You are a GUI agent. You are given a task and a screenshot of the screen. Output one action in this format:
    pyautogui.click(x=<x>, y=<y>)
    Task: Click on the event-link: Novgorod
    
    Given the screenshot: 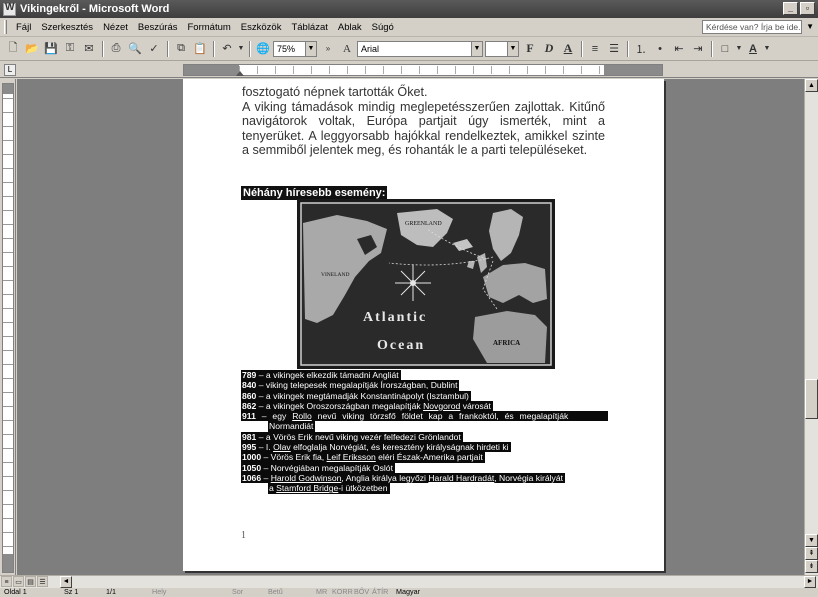 What is the action you would take?
    pyautogui.click(x=441, y=406)
    